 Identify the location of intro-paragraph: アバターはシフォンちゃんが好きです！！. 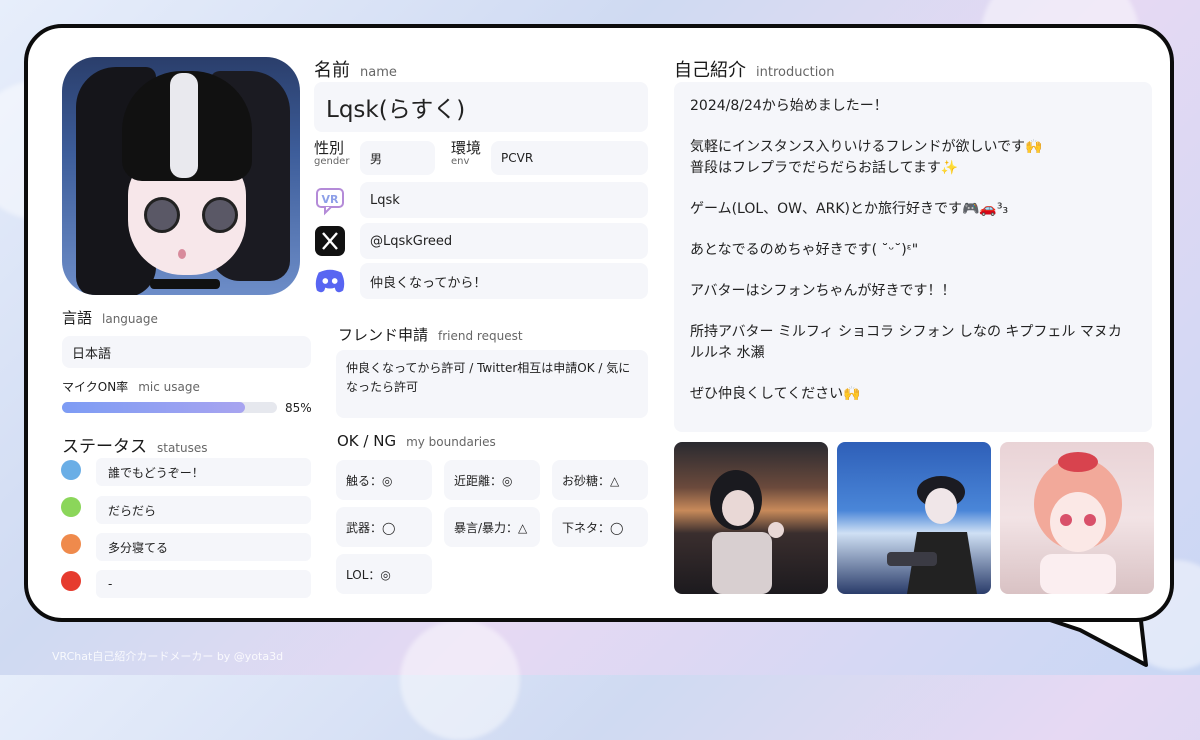
(823, 291).